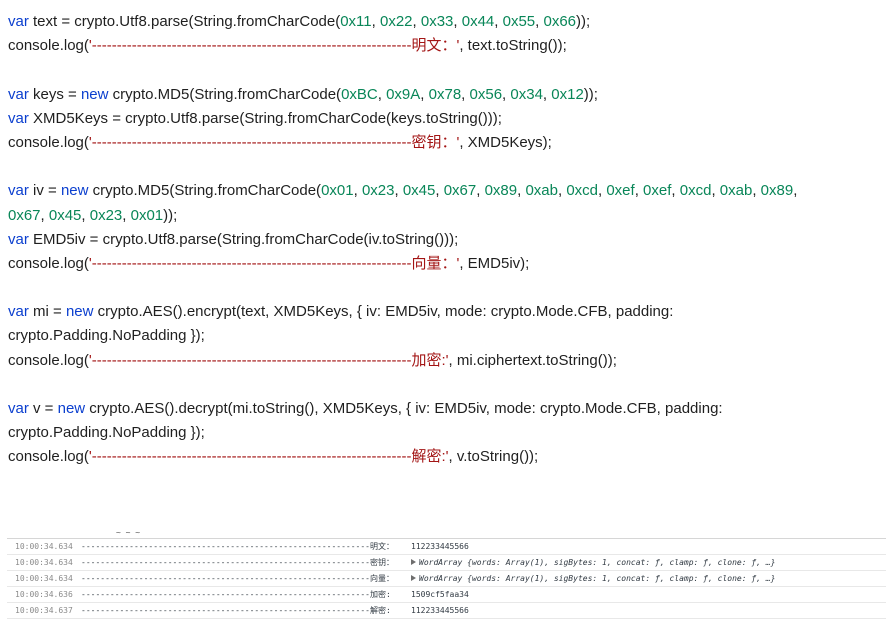 This screenshot has height=642, width=893. What do you see at coordinates (44, 594) in the screenshot?
I see `console-timestamp: 10:00:34.636` at bounding box center [44, 594].